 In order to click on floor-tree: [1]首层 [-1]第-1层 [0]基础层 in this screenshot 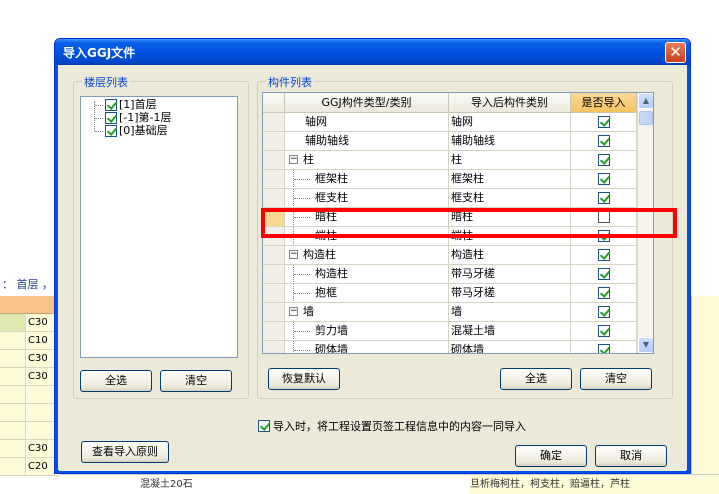, I will do `click(159, 227)`.